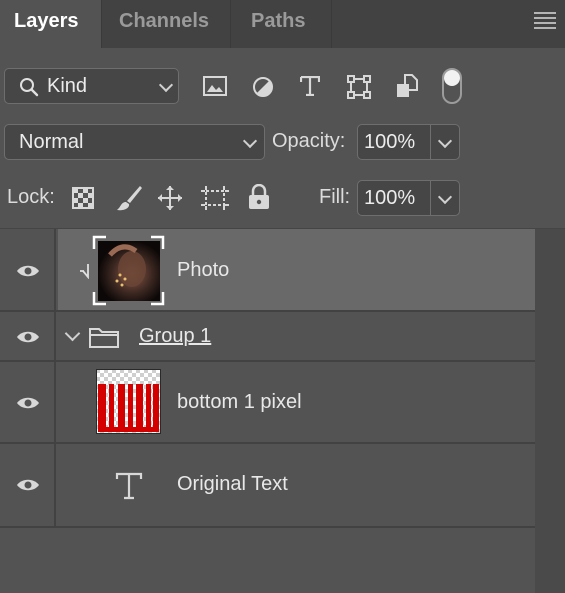 Image resolution: width=565 pixels, height=593 pixels. Describe the element at coordinates (452, 78) in the screenshot. I see `toggle-knob` at that location.